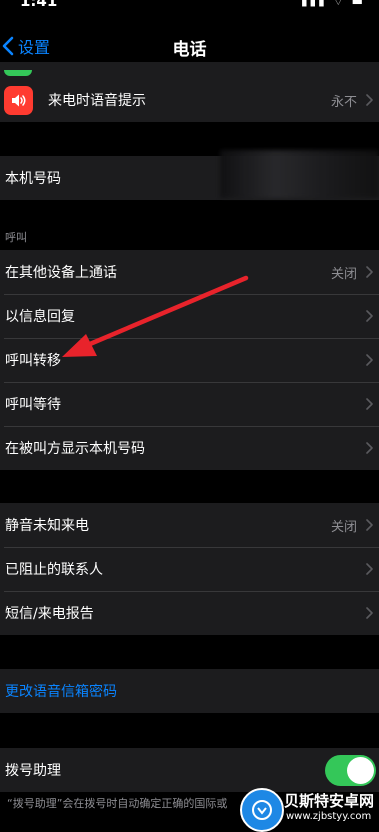  Describe the element at coordinates (189, 70) in the screenshot. I see `previous-group` at that location.